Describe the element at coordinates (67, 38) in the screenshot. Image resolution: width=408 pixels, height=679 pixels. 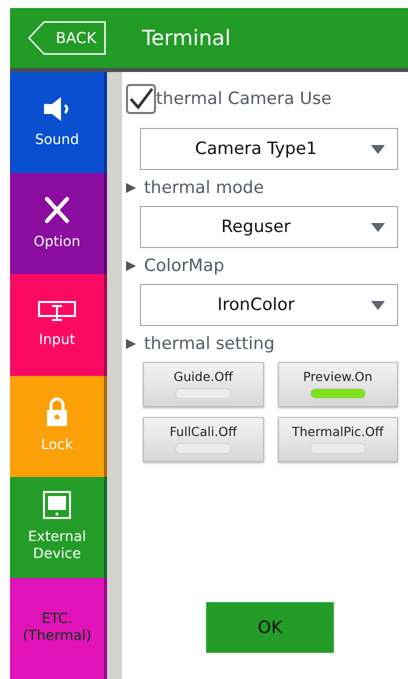
I see `back-button: BACK` at that location.